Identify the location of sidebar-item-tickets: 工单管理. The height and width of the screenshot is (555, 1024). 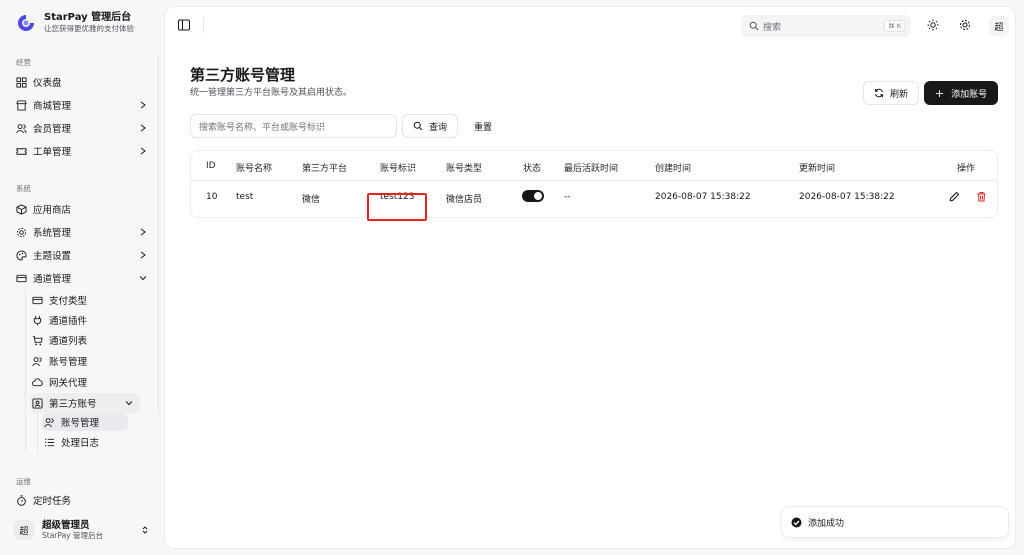
(84, 151).